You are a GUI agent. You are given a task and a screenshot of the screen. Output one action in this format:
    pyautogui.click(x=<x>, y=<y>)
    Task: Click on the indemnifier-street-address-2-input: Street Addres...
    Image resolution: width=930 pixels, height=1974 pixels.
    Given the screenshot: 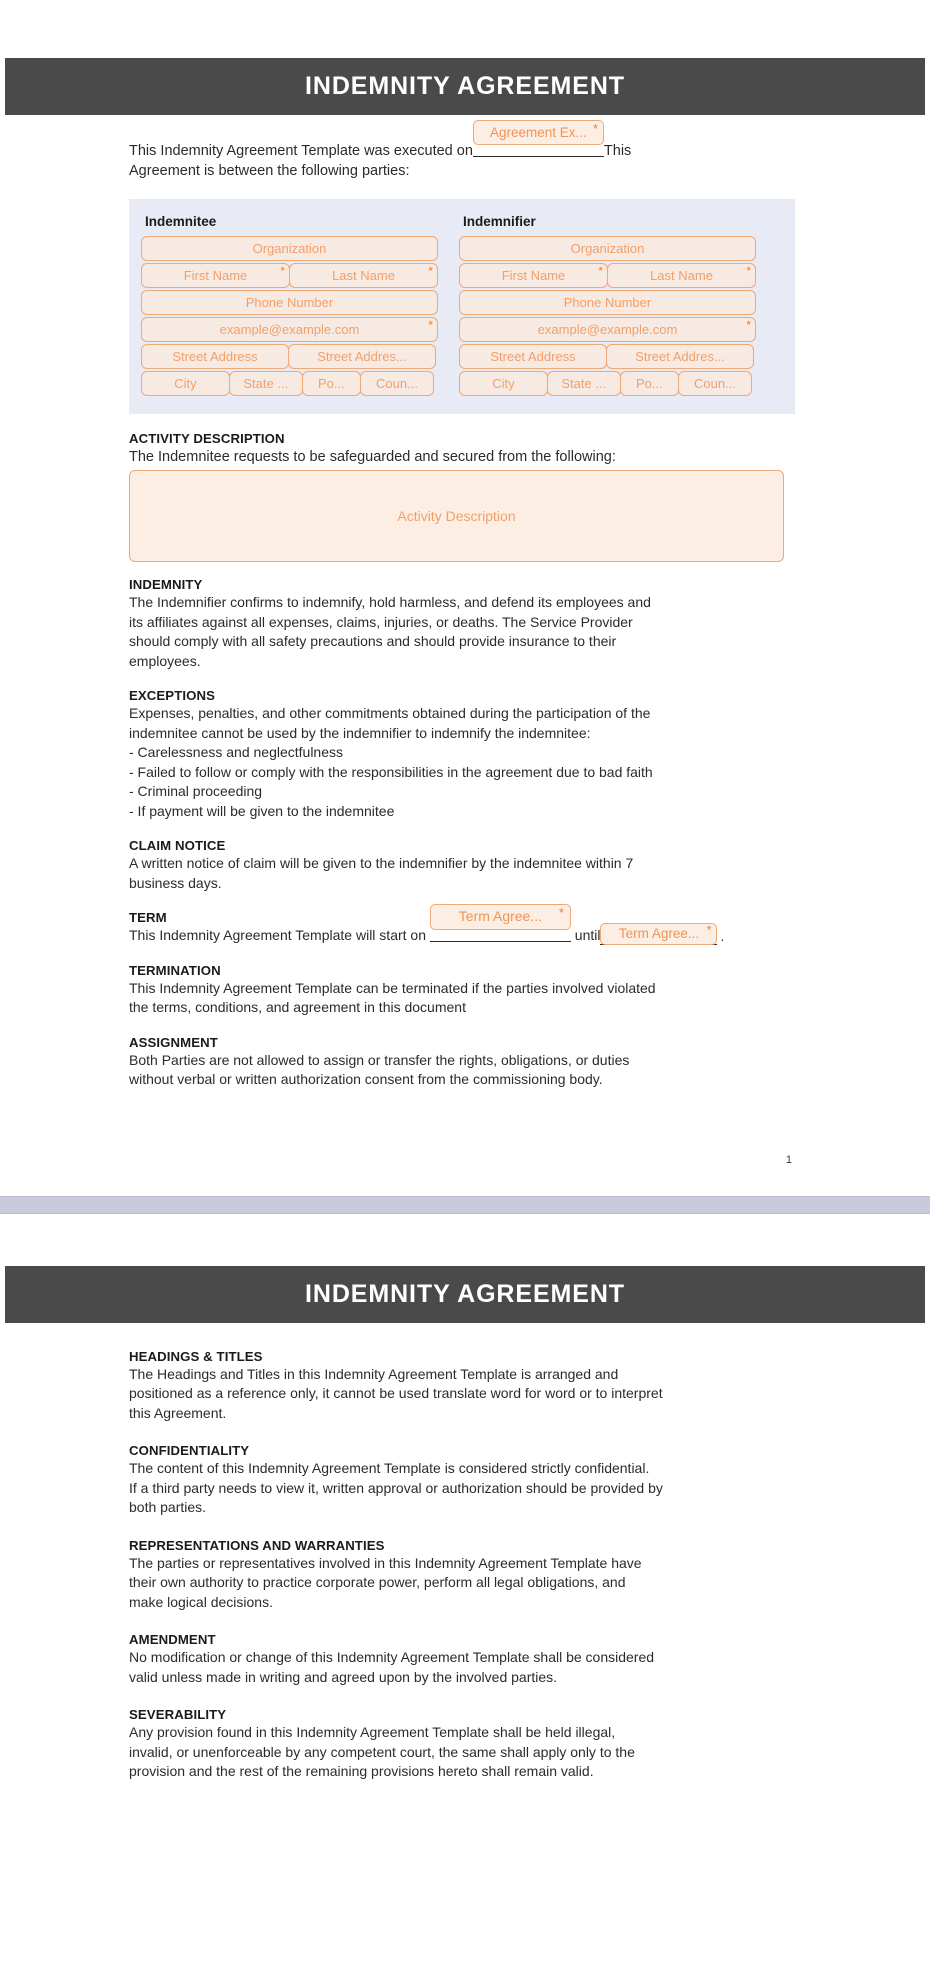 What is the action you would take?
    pyautogui.click(x=680, y=356)
    